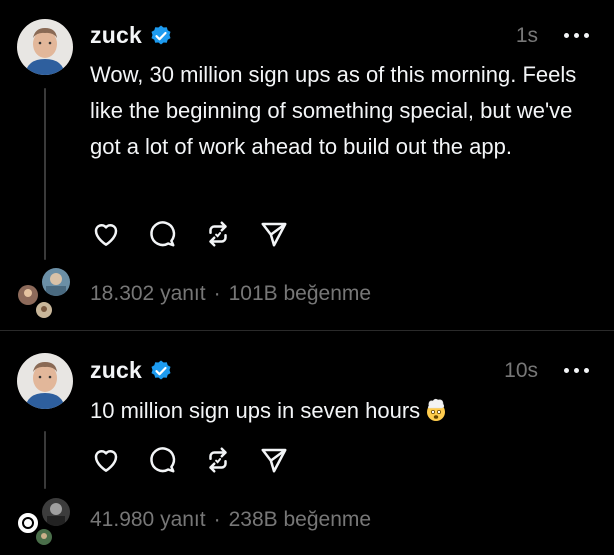  Describe the element at coordinates (300, 293) in the screenshot. I see `like-count: 101B beğenme` at that location.